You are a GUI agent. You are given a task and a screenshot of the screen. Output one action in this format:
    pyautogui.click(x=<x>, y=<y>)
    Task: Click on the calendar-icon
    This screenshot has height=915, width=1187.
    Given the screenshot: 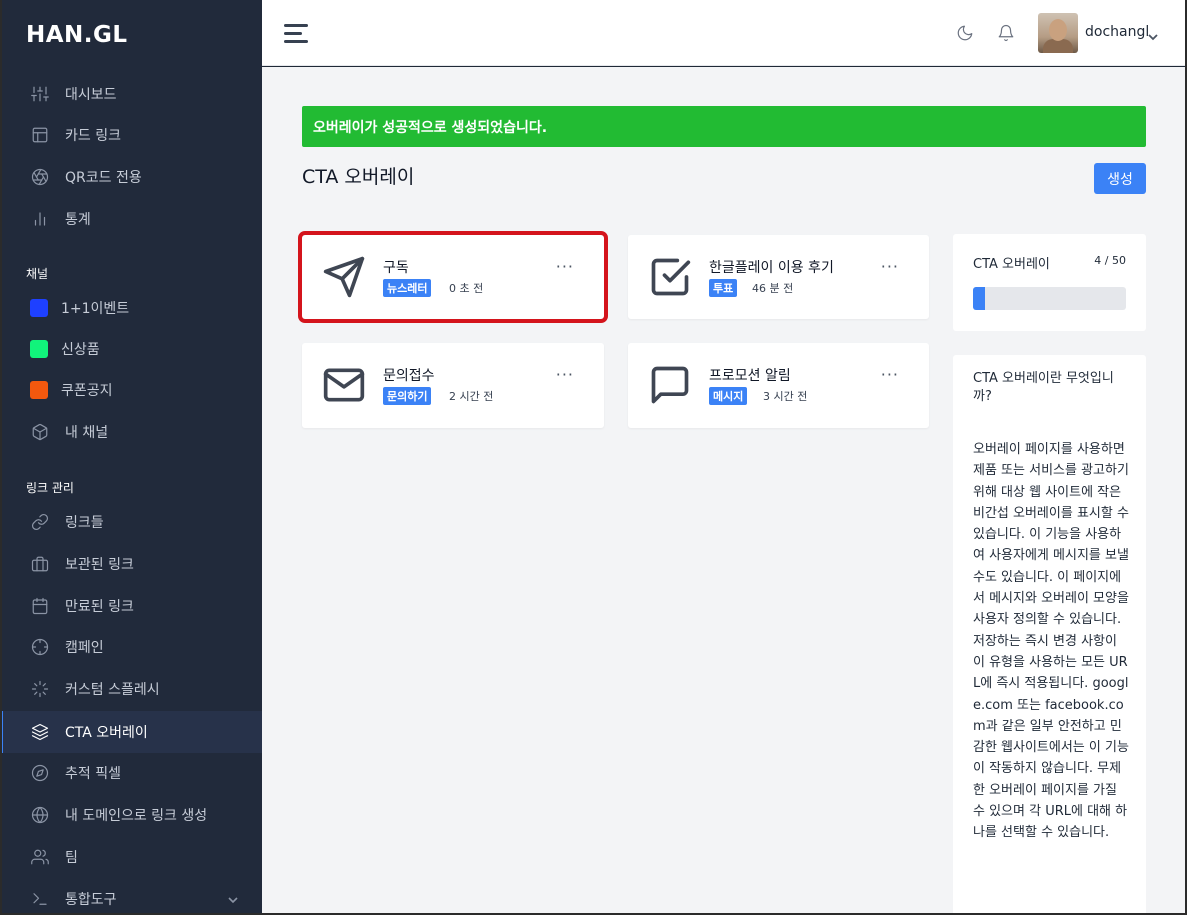 What is the action you would take?
    pyautogui.click(x=40, y=606)
    